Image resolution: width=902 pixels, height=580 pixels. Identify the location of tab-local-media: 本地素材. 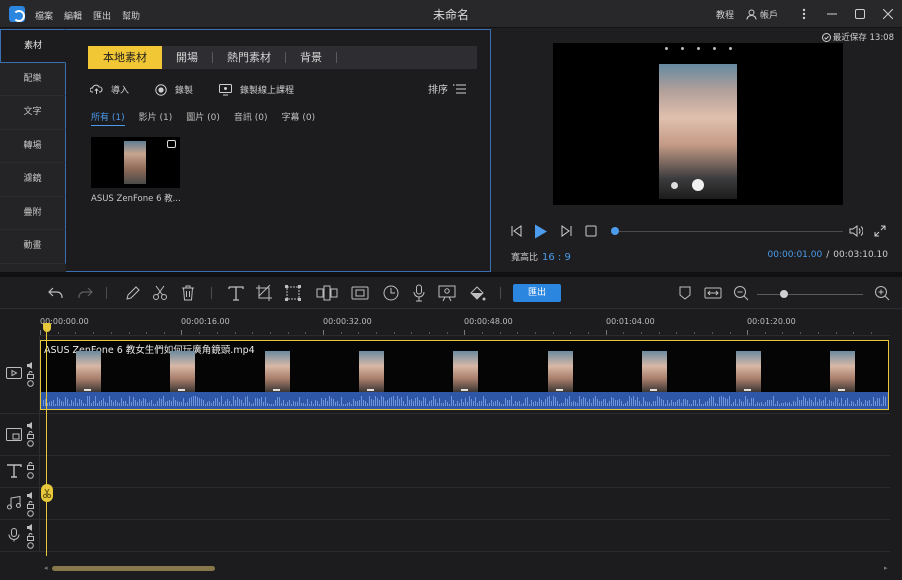
(125, 57).